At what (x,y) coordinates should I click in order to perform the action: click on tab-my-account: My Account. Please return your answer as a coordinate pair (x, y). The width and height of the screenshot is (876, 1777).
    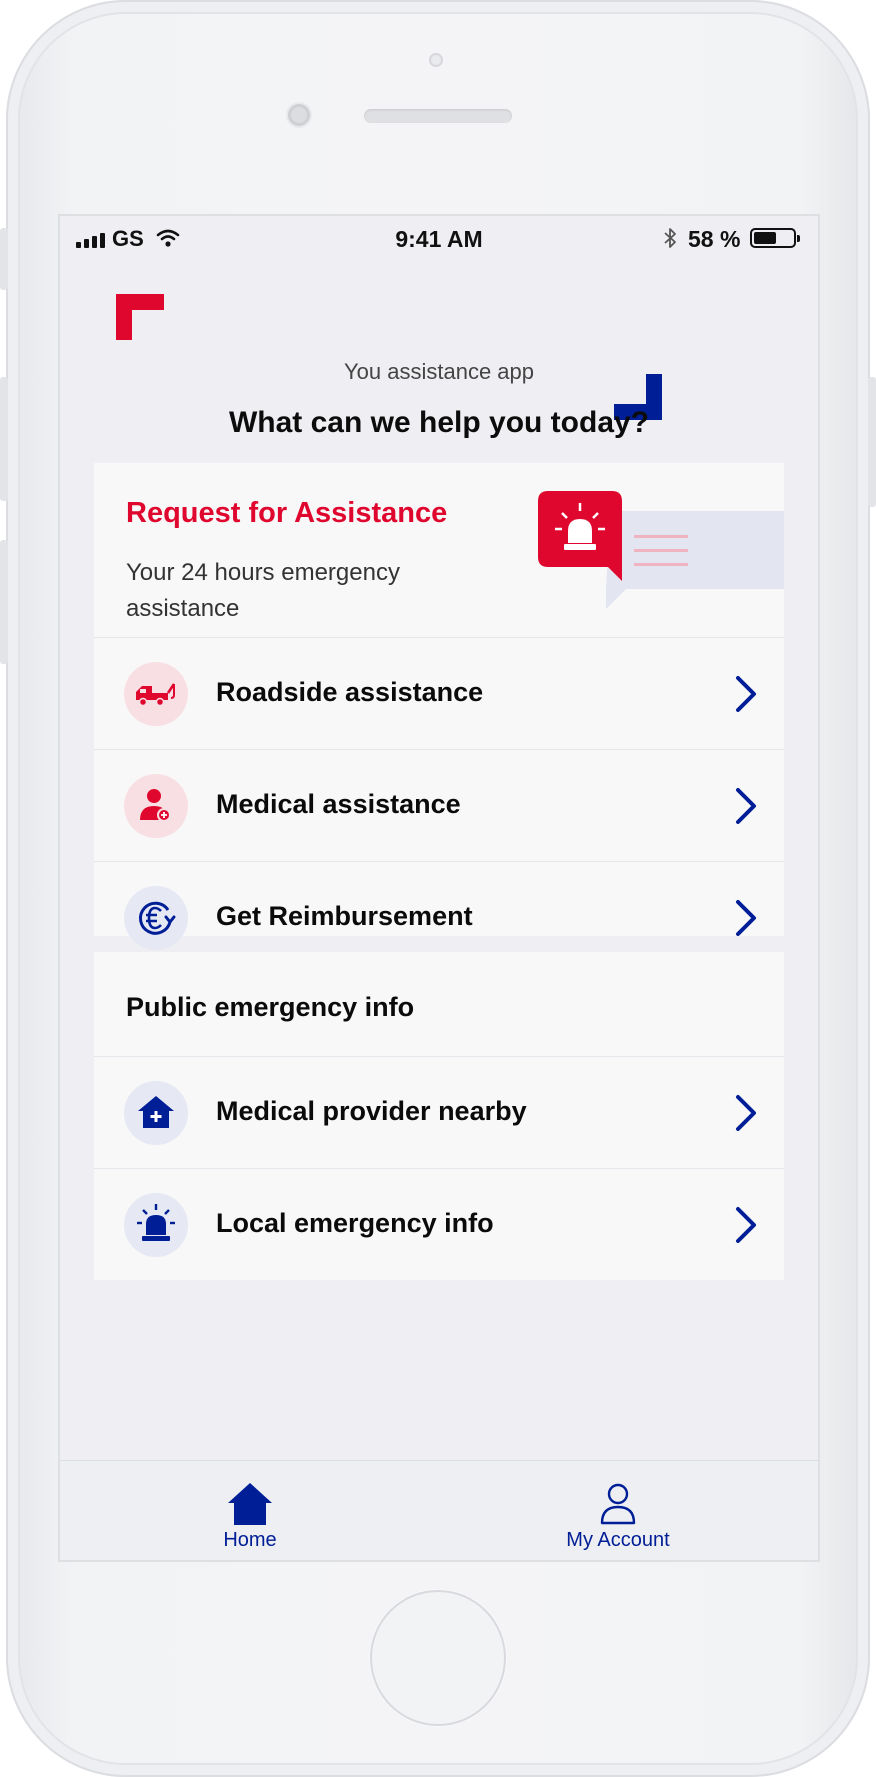
    Looking at the image, I should click on (618, 1510).